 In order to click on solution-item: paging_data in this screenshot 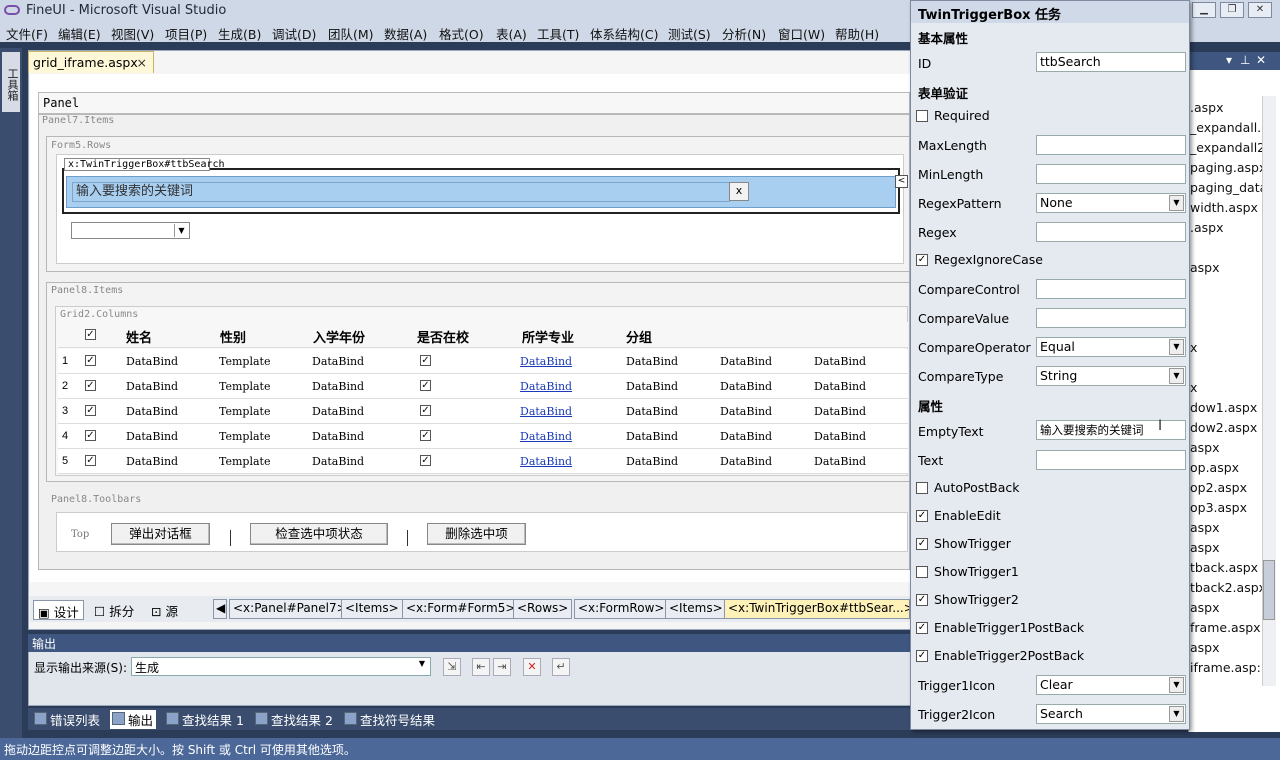, I will do `click(1228, 187)`.